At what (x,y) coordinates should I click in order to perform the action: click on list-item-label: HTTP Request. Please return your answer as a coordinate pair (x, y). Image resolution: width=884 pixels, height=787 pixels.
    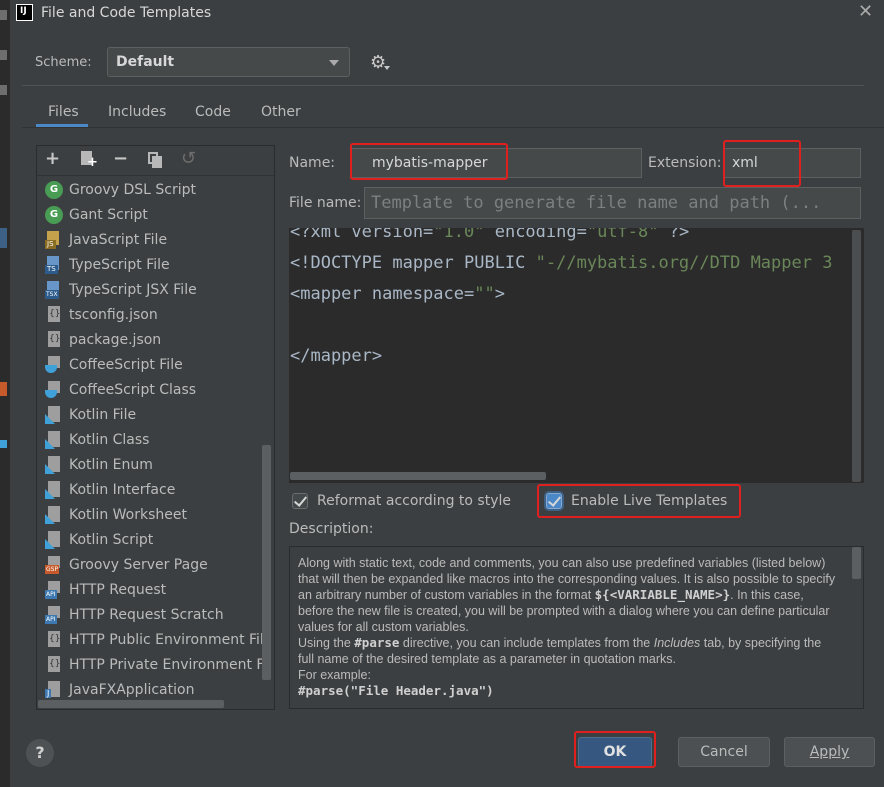
    Looking at the image, I should click on (118, 589).